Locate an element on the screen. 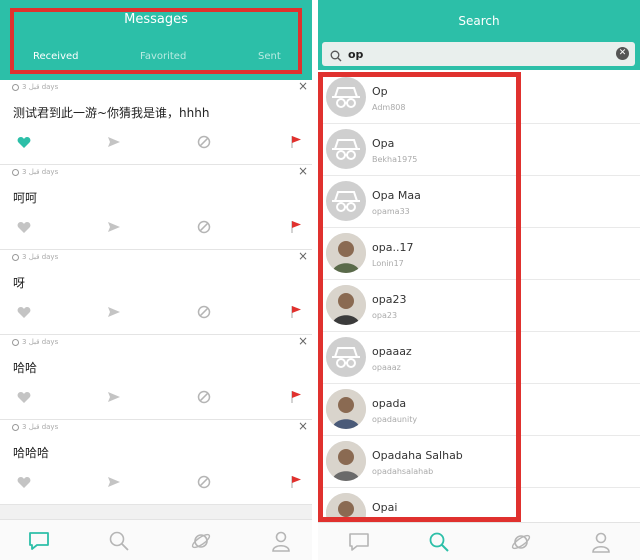 Image resolution: width=640 pixels, height=560 pixels. search-field: ✕ is located at coordinates (478, 54).